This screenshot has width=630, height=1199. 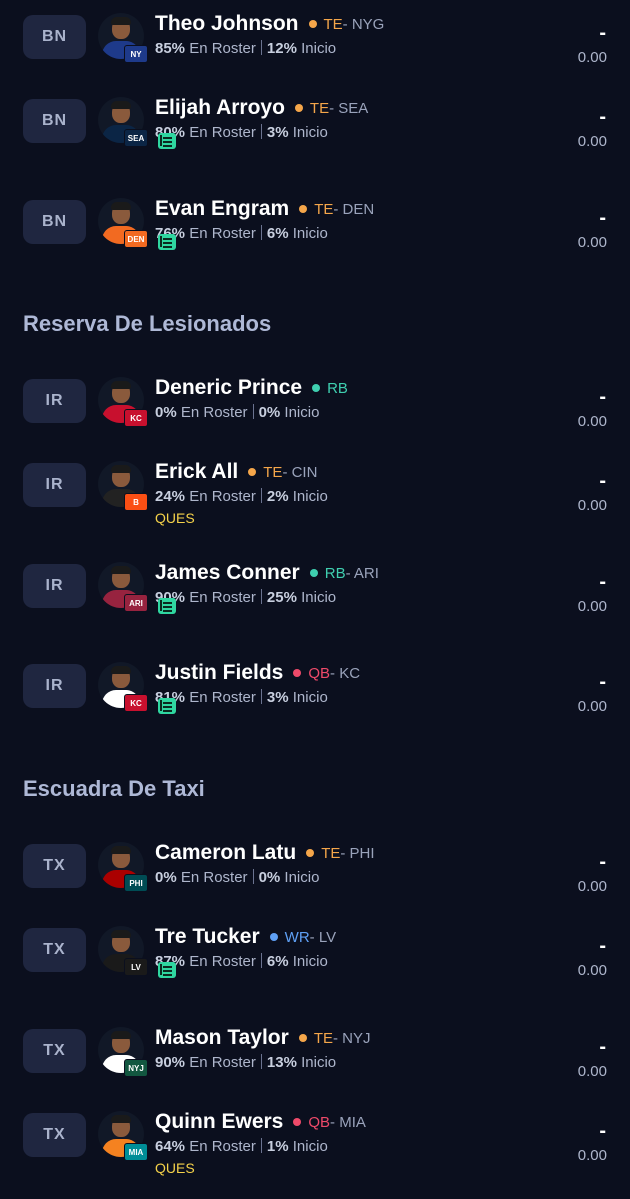 What do you see at coordinates (225, 853) in the screenshot?
I see `player-name: Cameron Latu` at bounding box center [225, 853].